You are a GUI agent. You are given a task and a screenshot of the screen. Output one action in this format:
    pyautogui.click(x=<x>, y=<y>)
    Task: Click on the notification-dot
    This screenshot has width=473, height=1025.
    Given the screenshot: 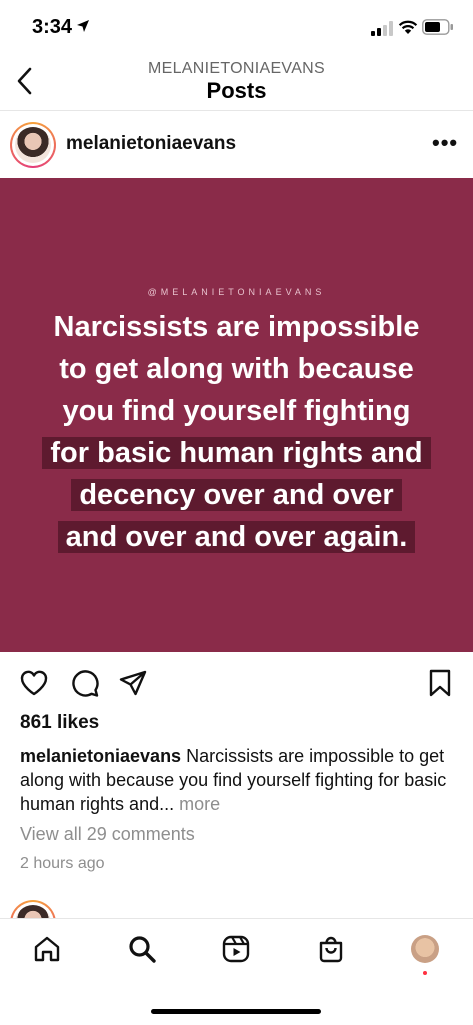 What is the action you would take?
    pyautogui.click(x=425, y=973)
    